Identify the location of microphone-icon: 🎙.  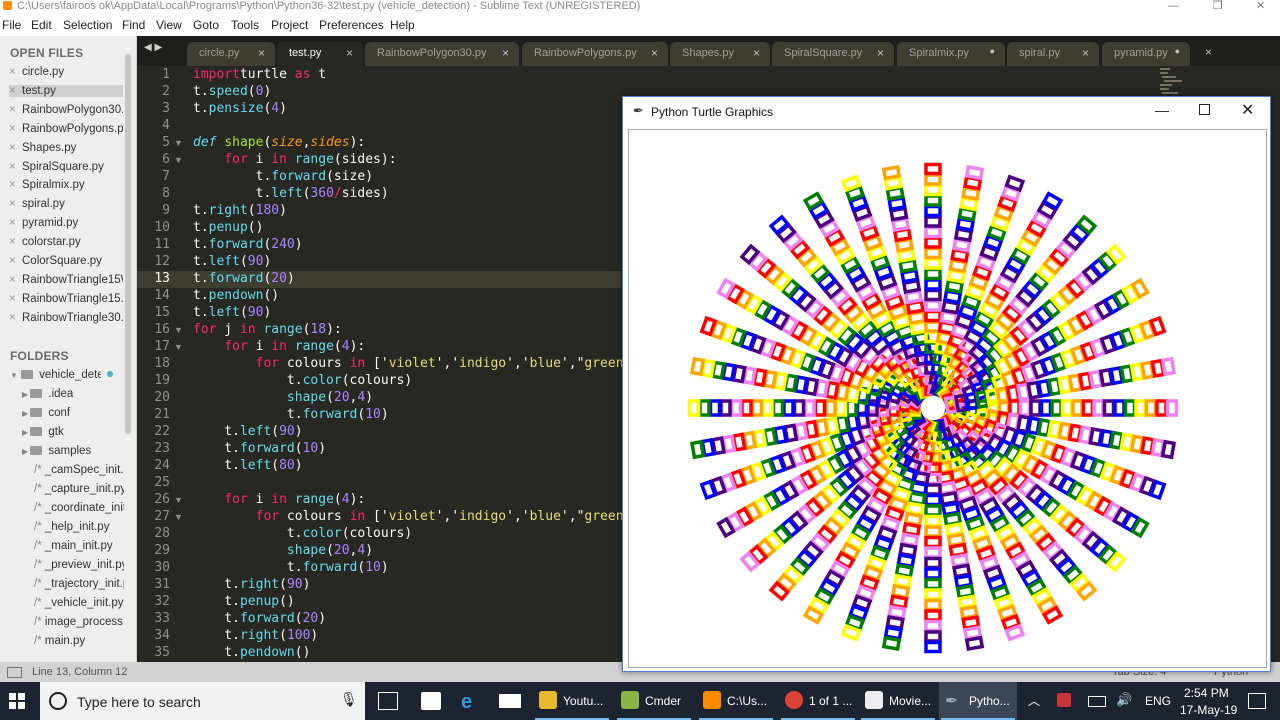
(349, 699).